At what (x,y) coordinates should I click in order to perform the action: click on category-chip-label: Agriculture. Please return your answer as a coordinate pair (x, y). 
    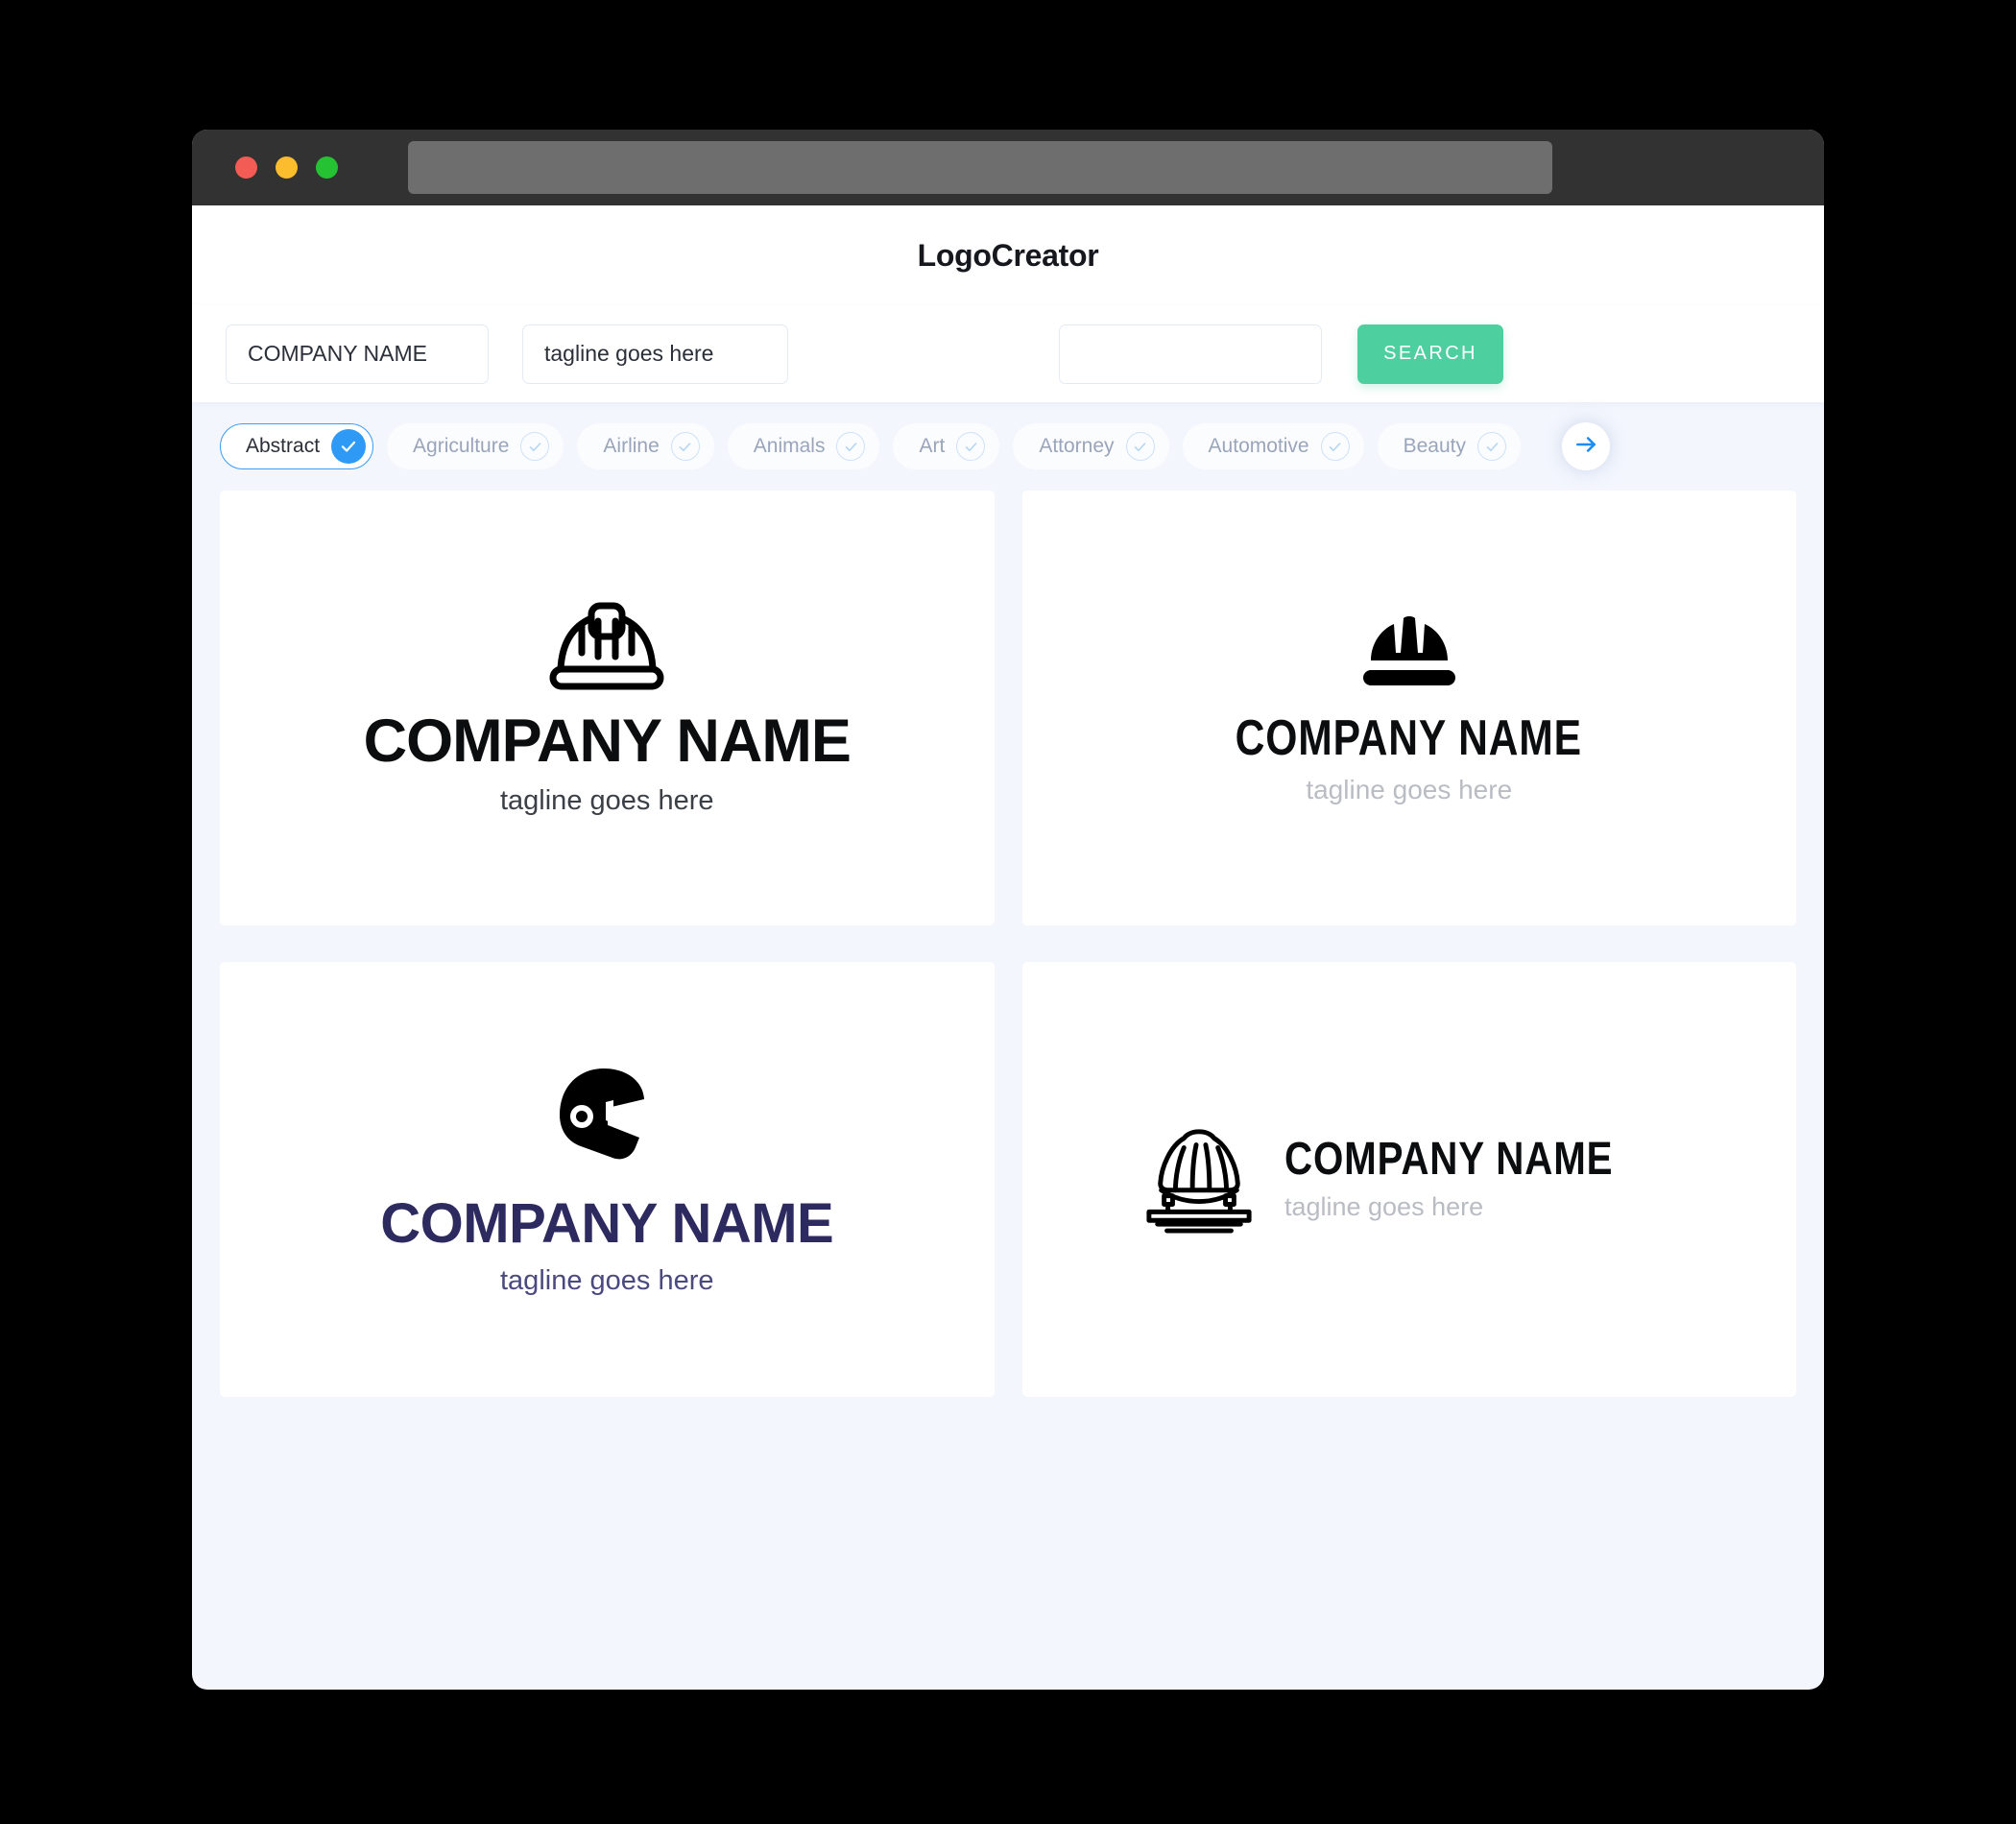
    Looking at the image, I should click on (461, 446).